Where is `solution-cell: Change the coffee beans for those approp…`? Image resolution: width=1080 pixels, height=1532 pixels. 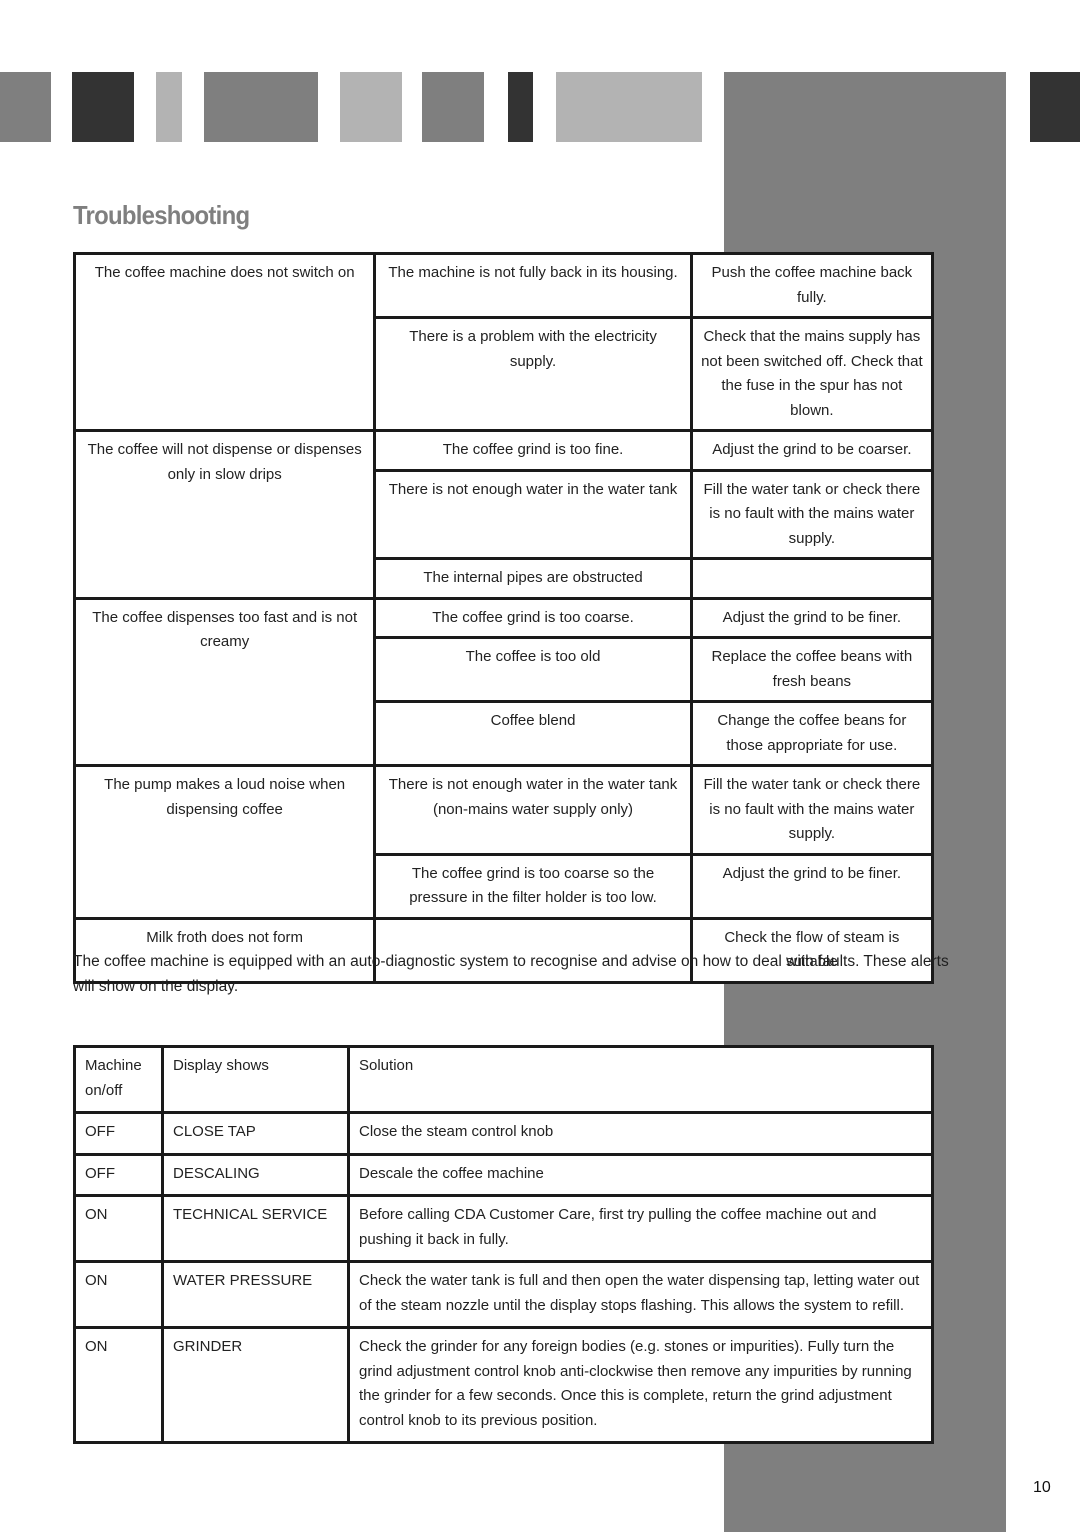 solution-cell: Change the coffee beans for those approp… is located at coordinates (812, 733).